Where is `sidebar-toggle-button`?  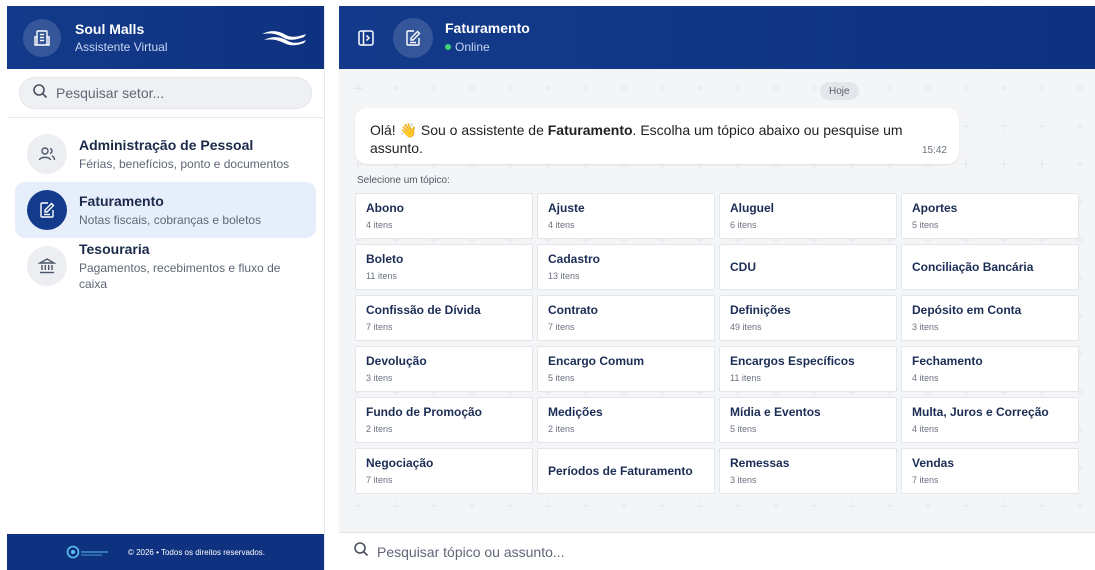
sidebar-toggle-button is located at coordinates (366, 38).